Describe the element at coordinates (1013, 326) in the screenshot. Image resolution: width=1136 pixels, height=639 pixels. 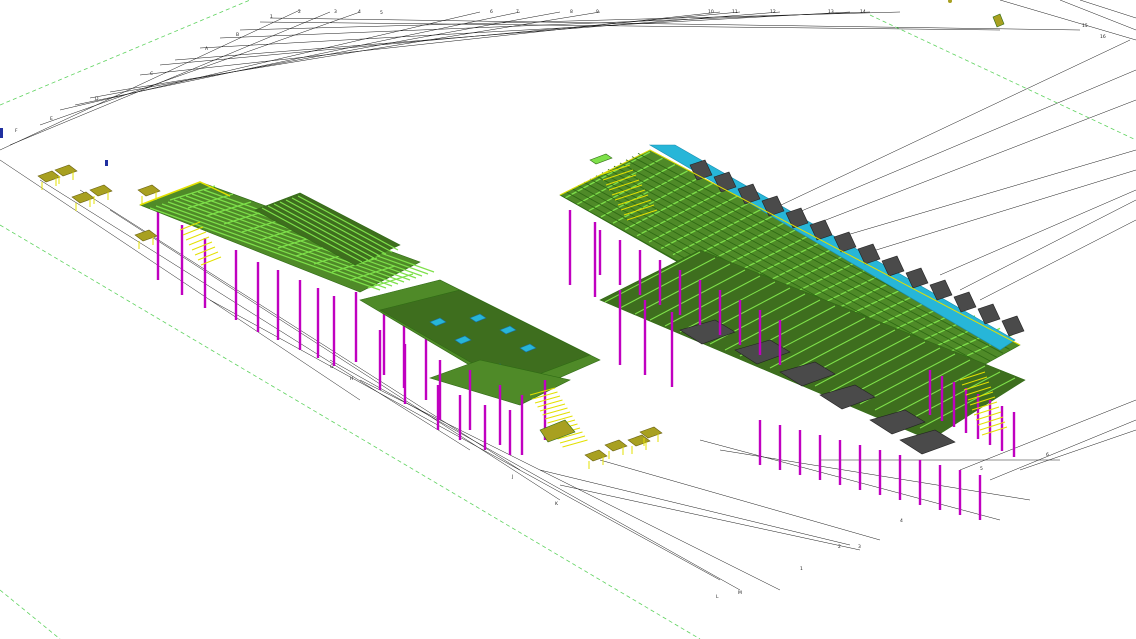
I see `roof-vent` at that location.